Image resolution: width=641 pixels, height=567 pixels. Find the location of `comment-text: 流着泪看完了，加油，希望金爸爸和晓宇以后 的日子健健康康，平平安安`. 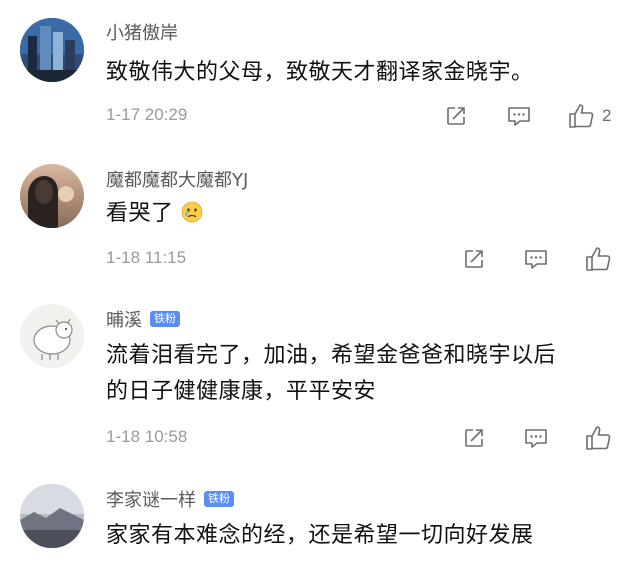

comment-text: 流着泪看完了，加油，希望金爸爸和晓宇以后 的日子健健康康，平平安安 is located at coordinates (366, 374).